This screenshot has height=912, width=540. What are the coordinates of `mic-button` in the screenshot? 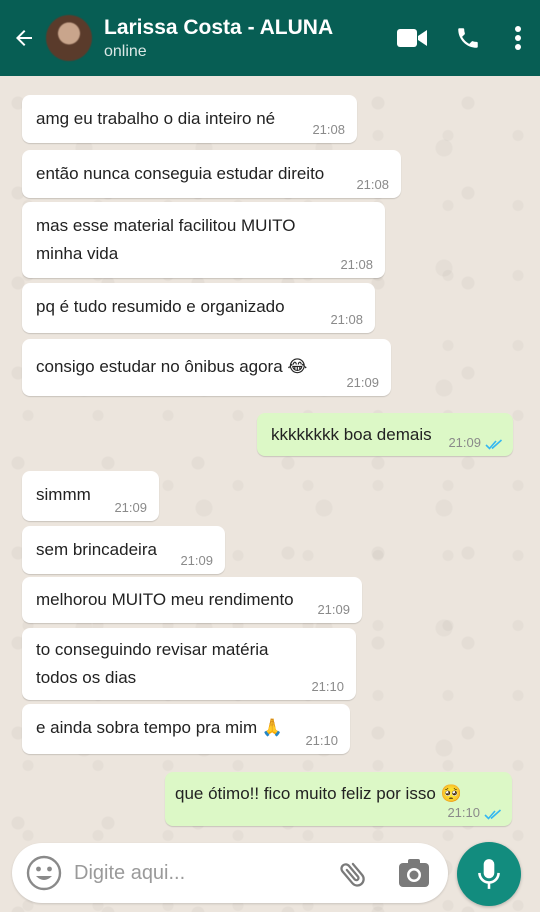 It's located at (489, 874).